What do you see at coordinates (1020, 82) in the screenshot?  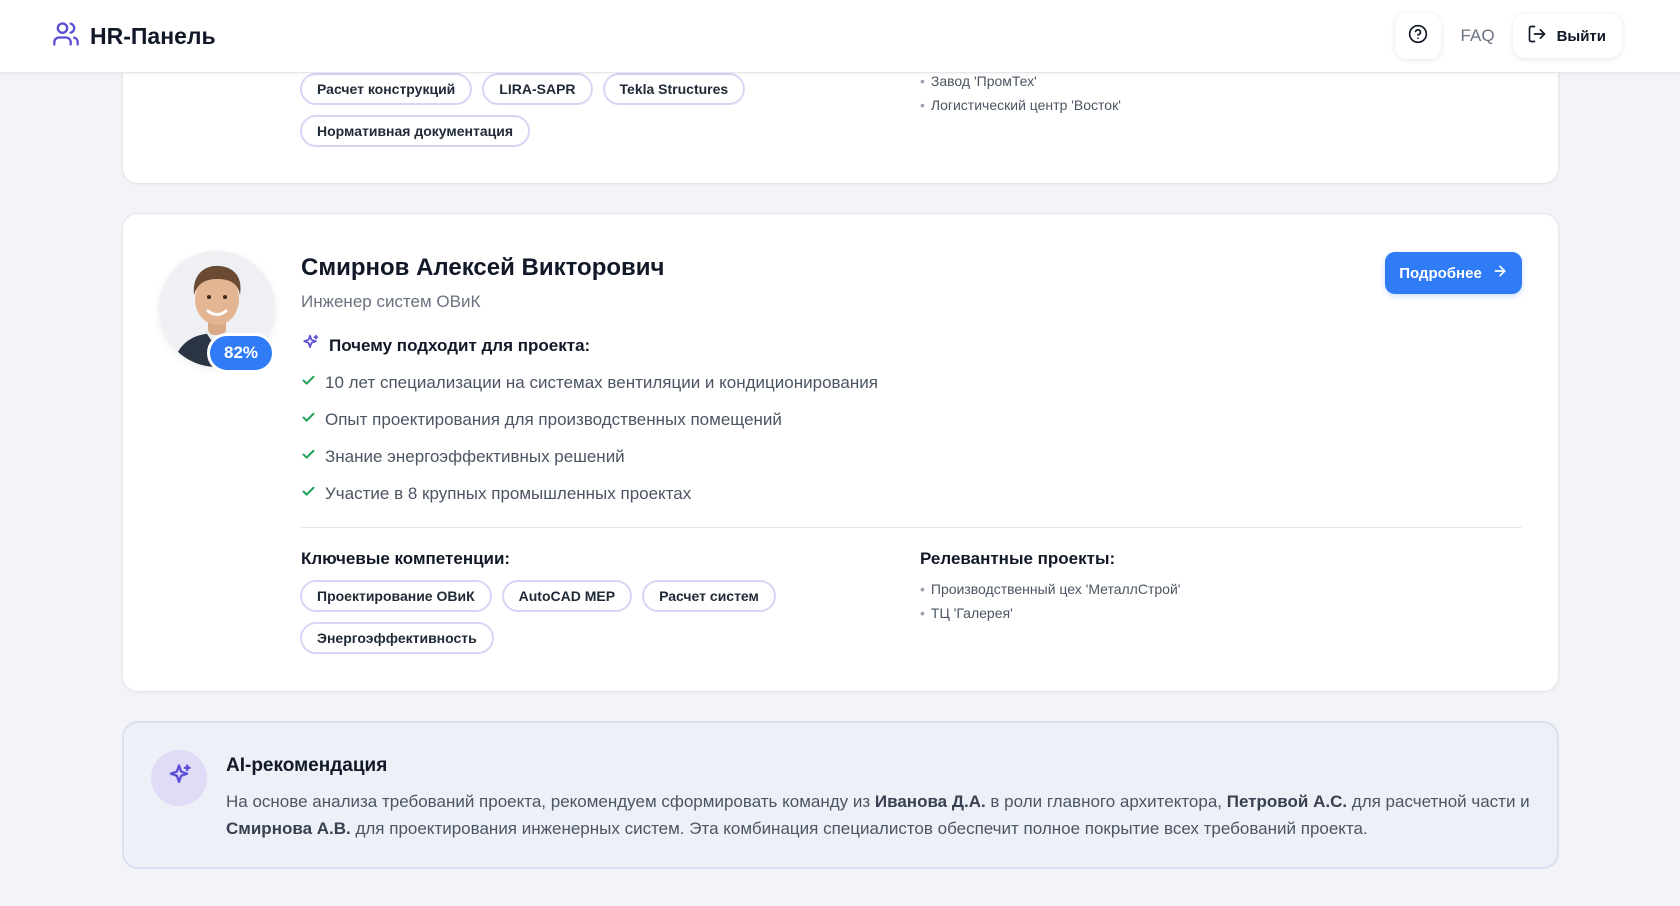 I see `project-item: Завод 'ПромТех'` at bounding box center [1020, 82].